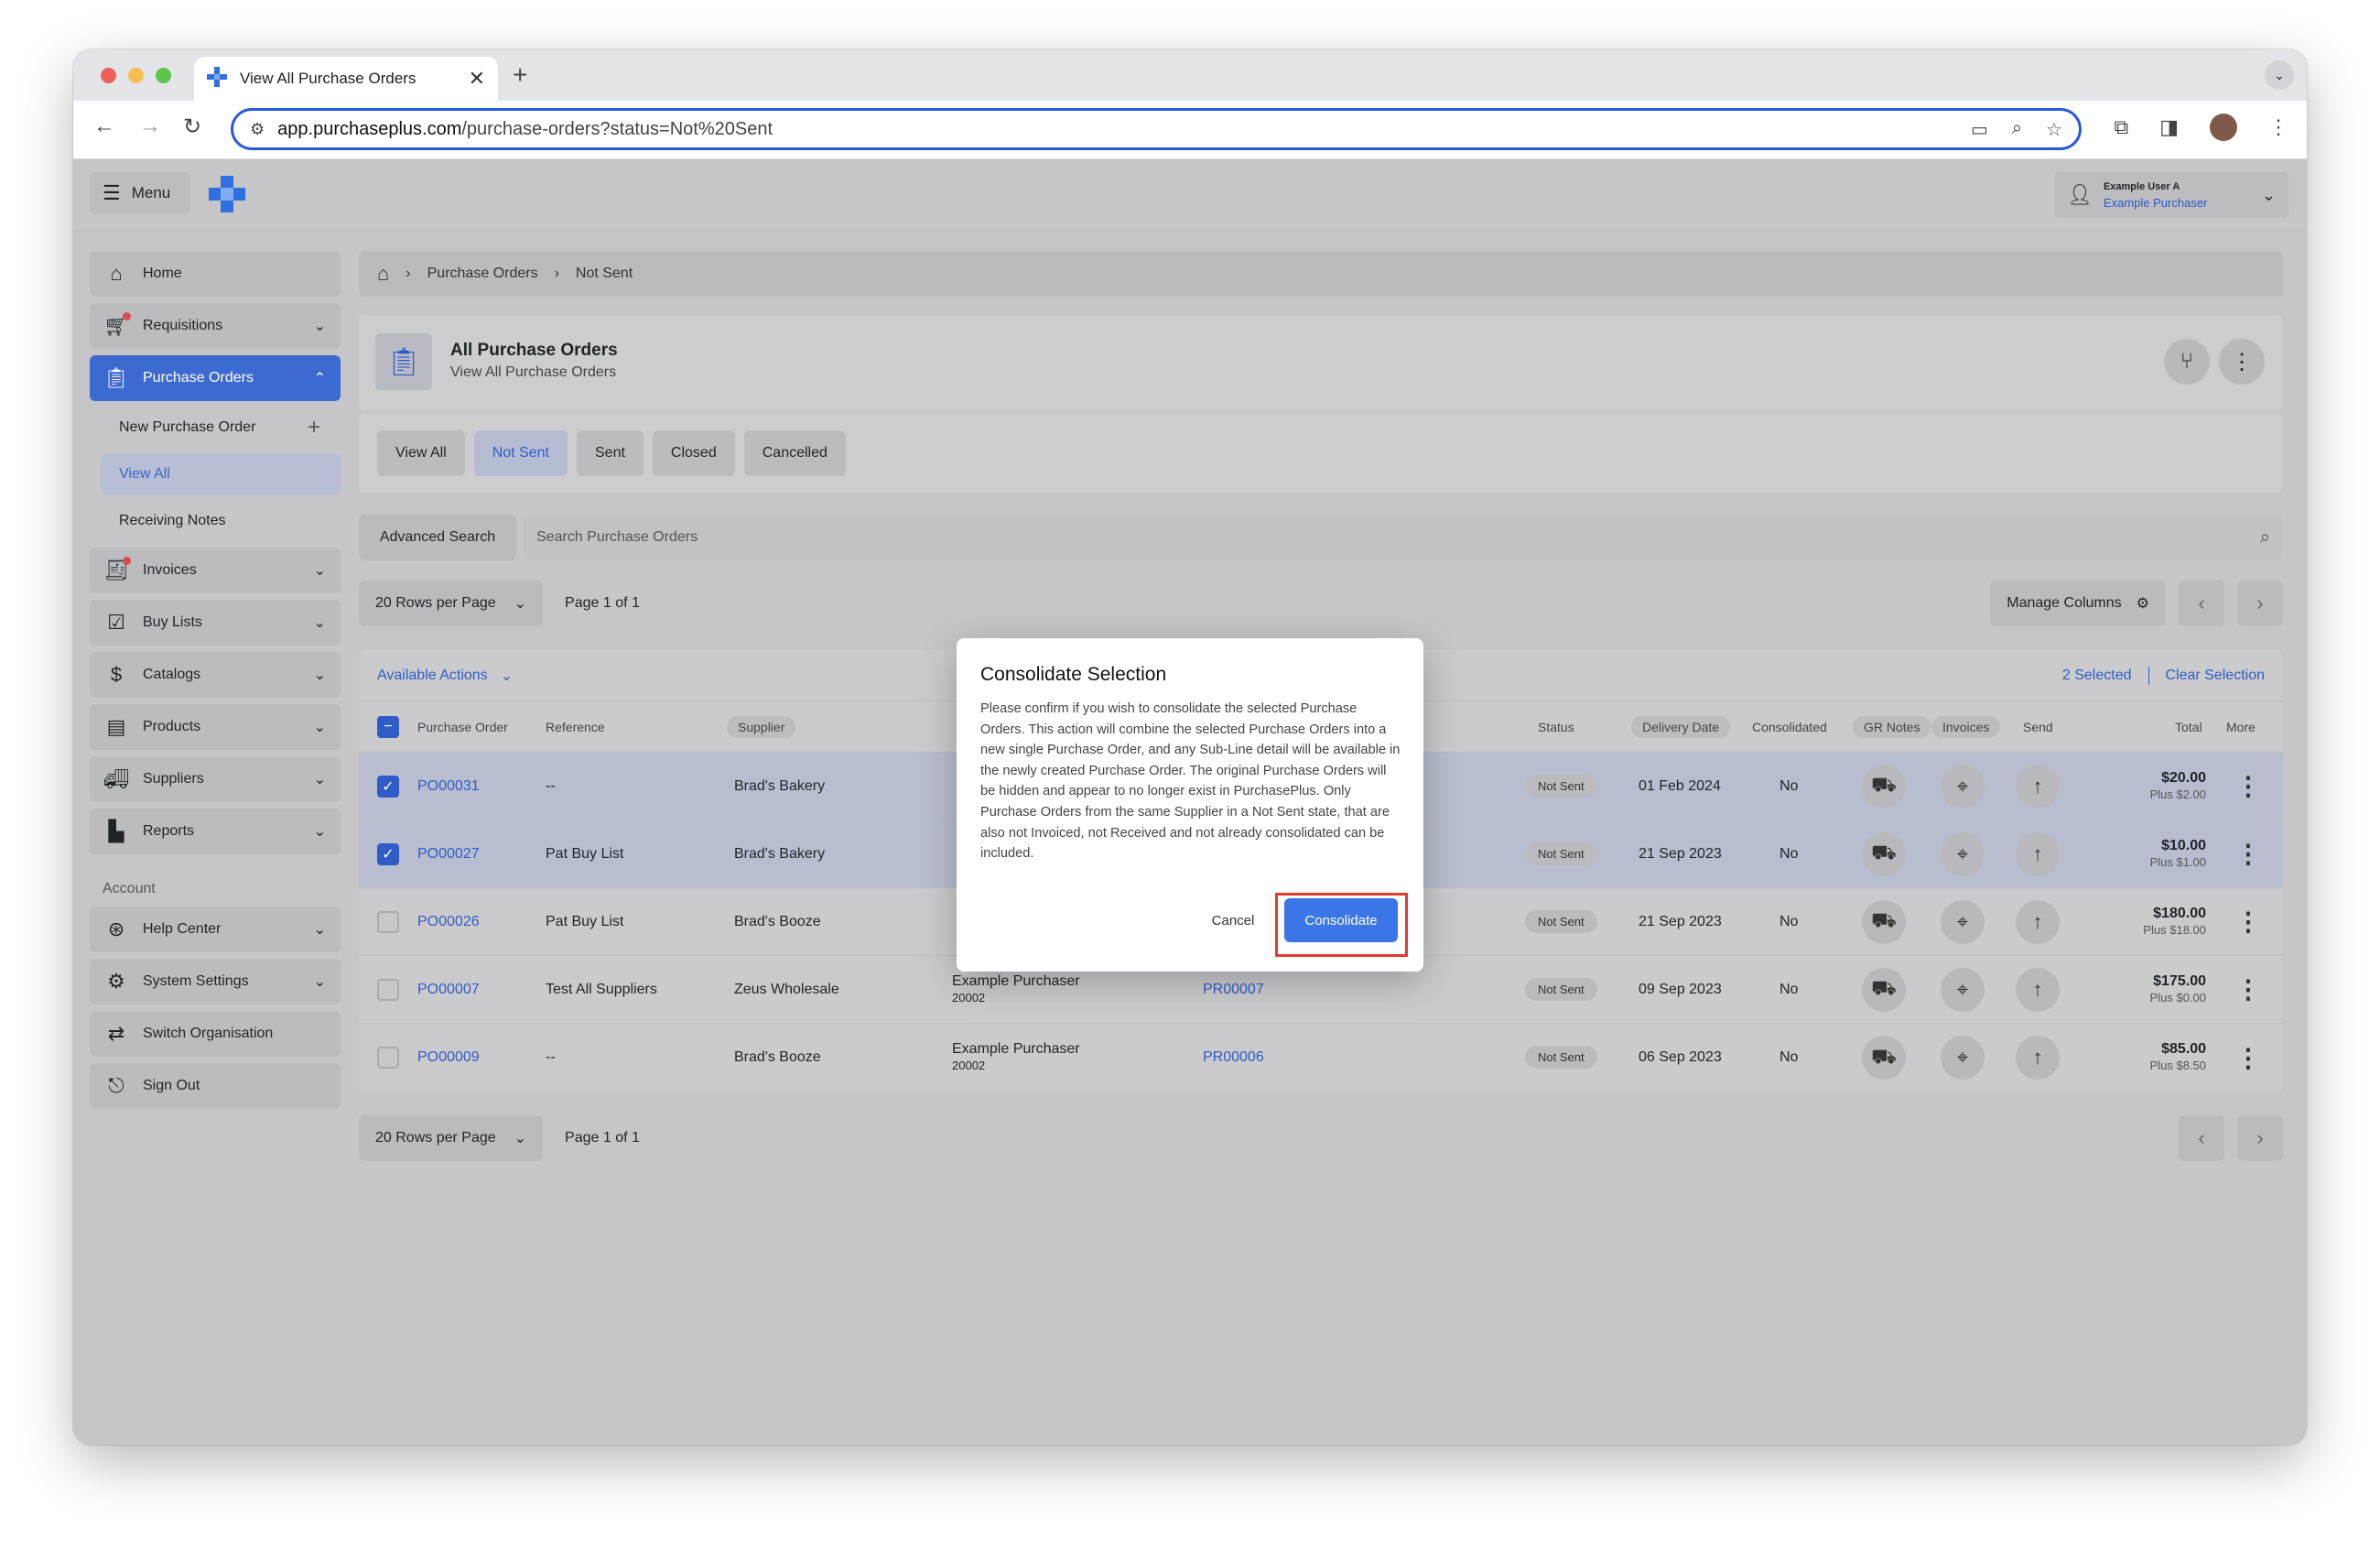 The width and height of the screenshot is (2380, 1542). What do you see at coordinates (1403, 537) in the screenshot?
I see `search-input: Search Purchase Orders ⌕` at bounding box center [1403, 537].